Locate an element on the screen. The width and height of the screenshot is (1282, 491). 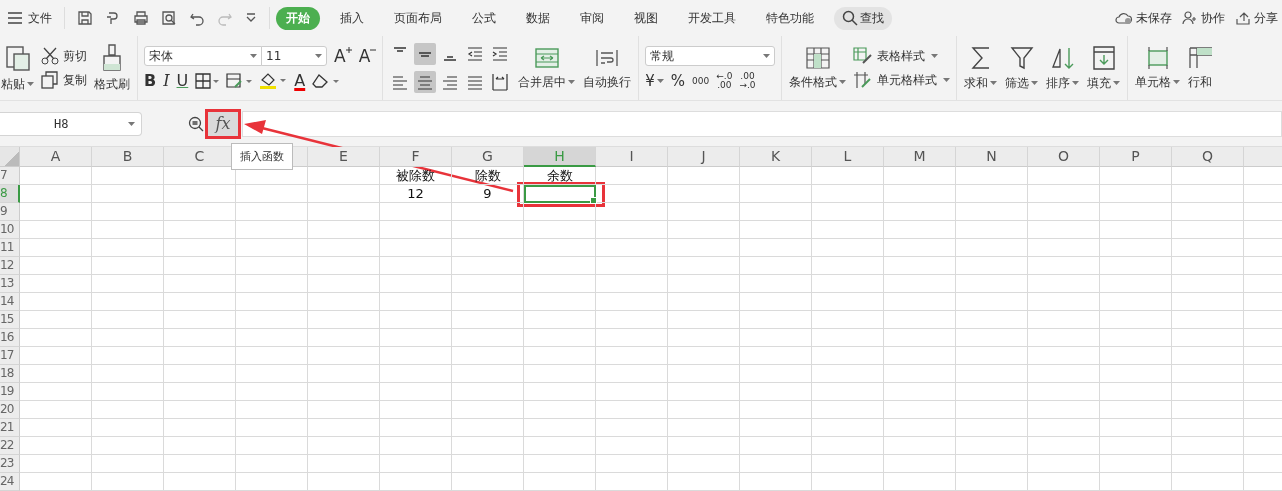
row-header: 19 is located at coordinates (10, 392).